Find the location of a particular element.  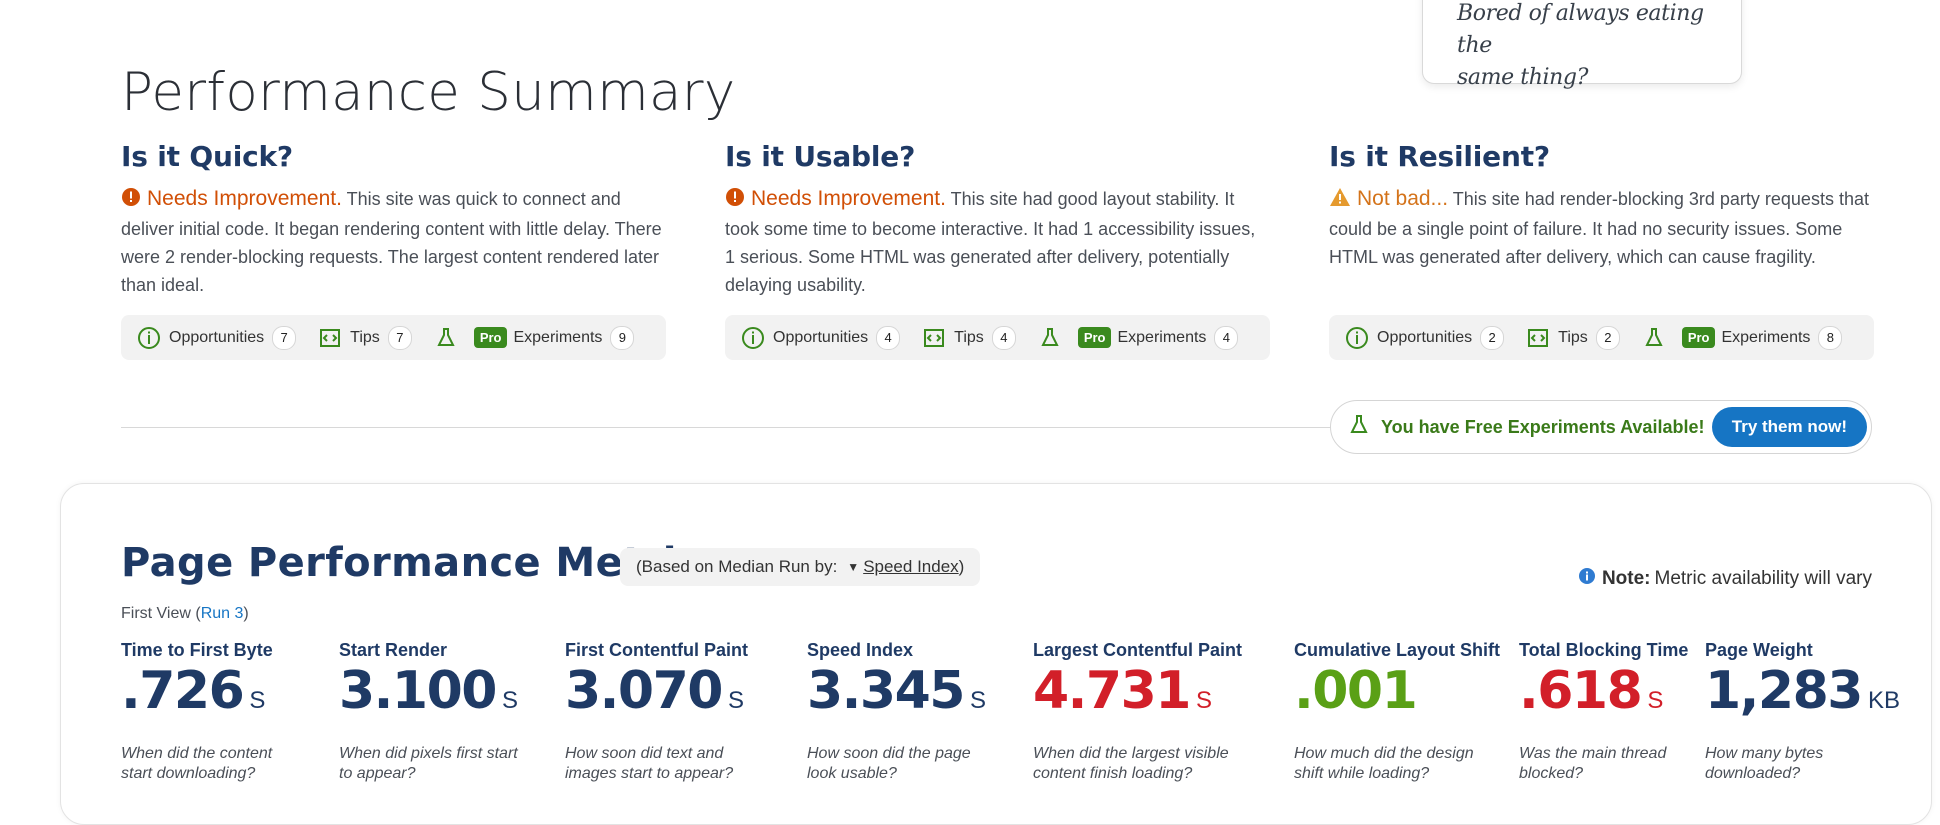

metric-label: Largest Contentful Paint is located at coordinates (1138, 650).